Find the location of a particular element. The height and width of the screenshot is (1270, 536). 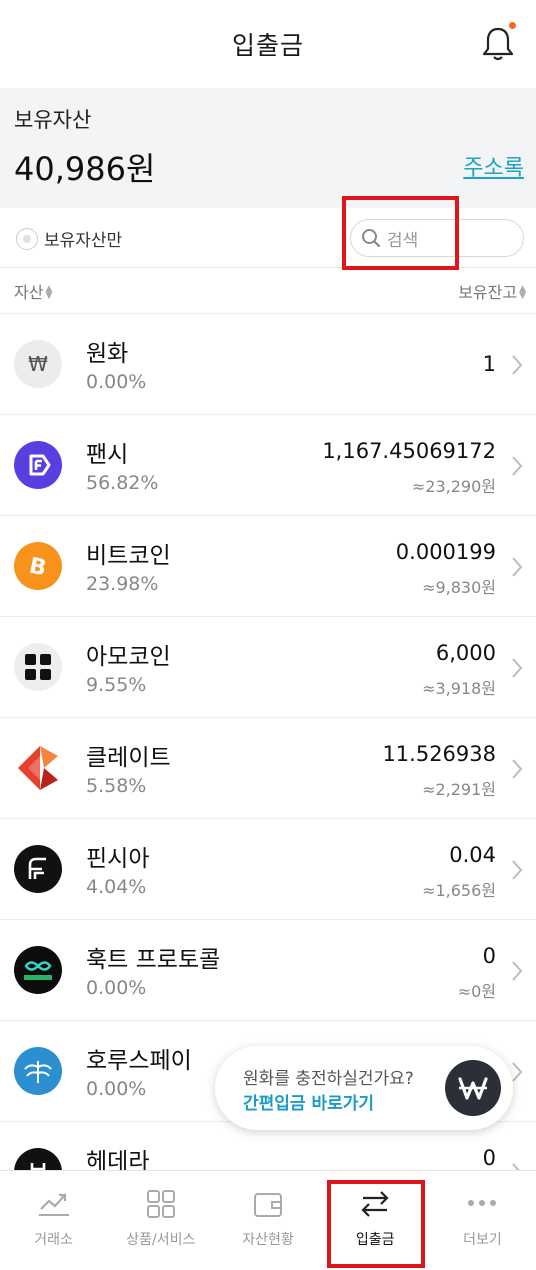

asset-row: 핀시아 4.04% 0.04 ≈1,656원 is located at coordinates (268, 869).